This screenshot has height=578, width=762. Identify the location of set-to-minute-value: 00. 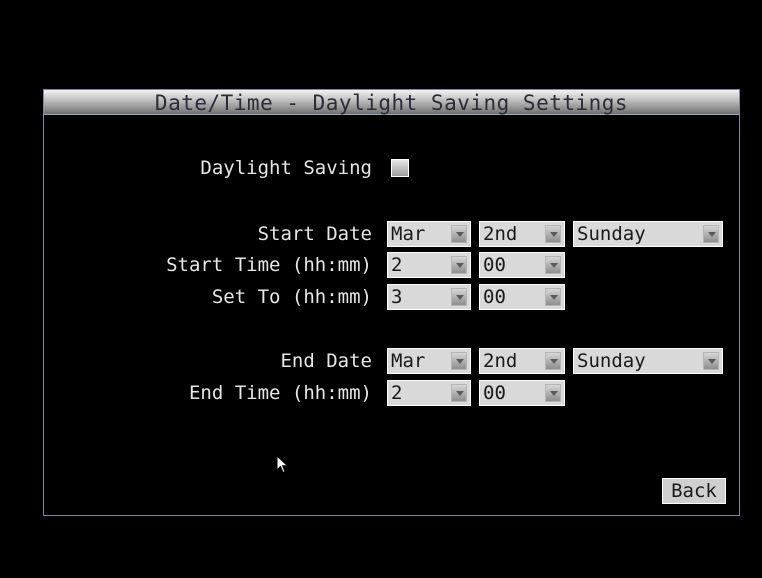
(494, 297).